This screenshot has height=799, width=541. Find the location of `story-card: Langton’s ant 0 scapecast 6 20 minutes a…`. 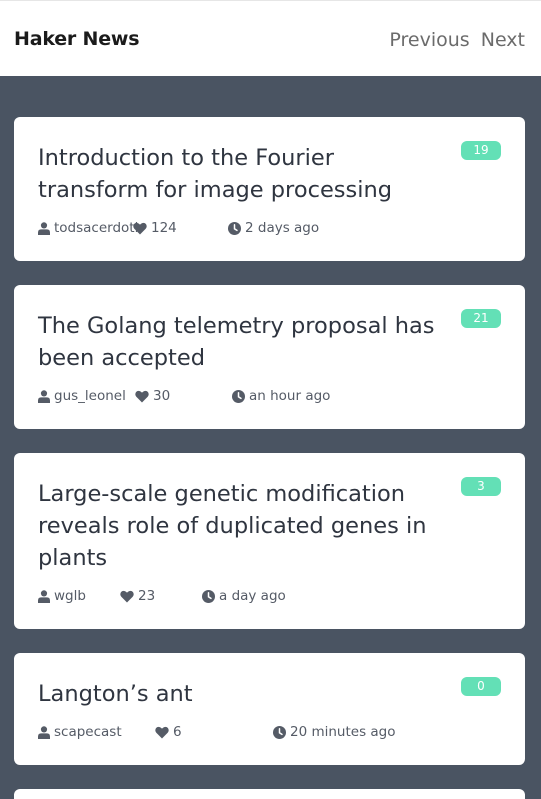

story-card: Langton’s ant 0 scapecast 6 20 minutes a… is located at coordinates (269, 709).